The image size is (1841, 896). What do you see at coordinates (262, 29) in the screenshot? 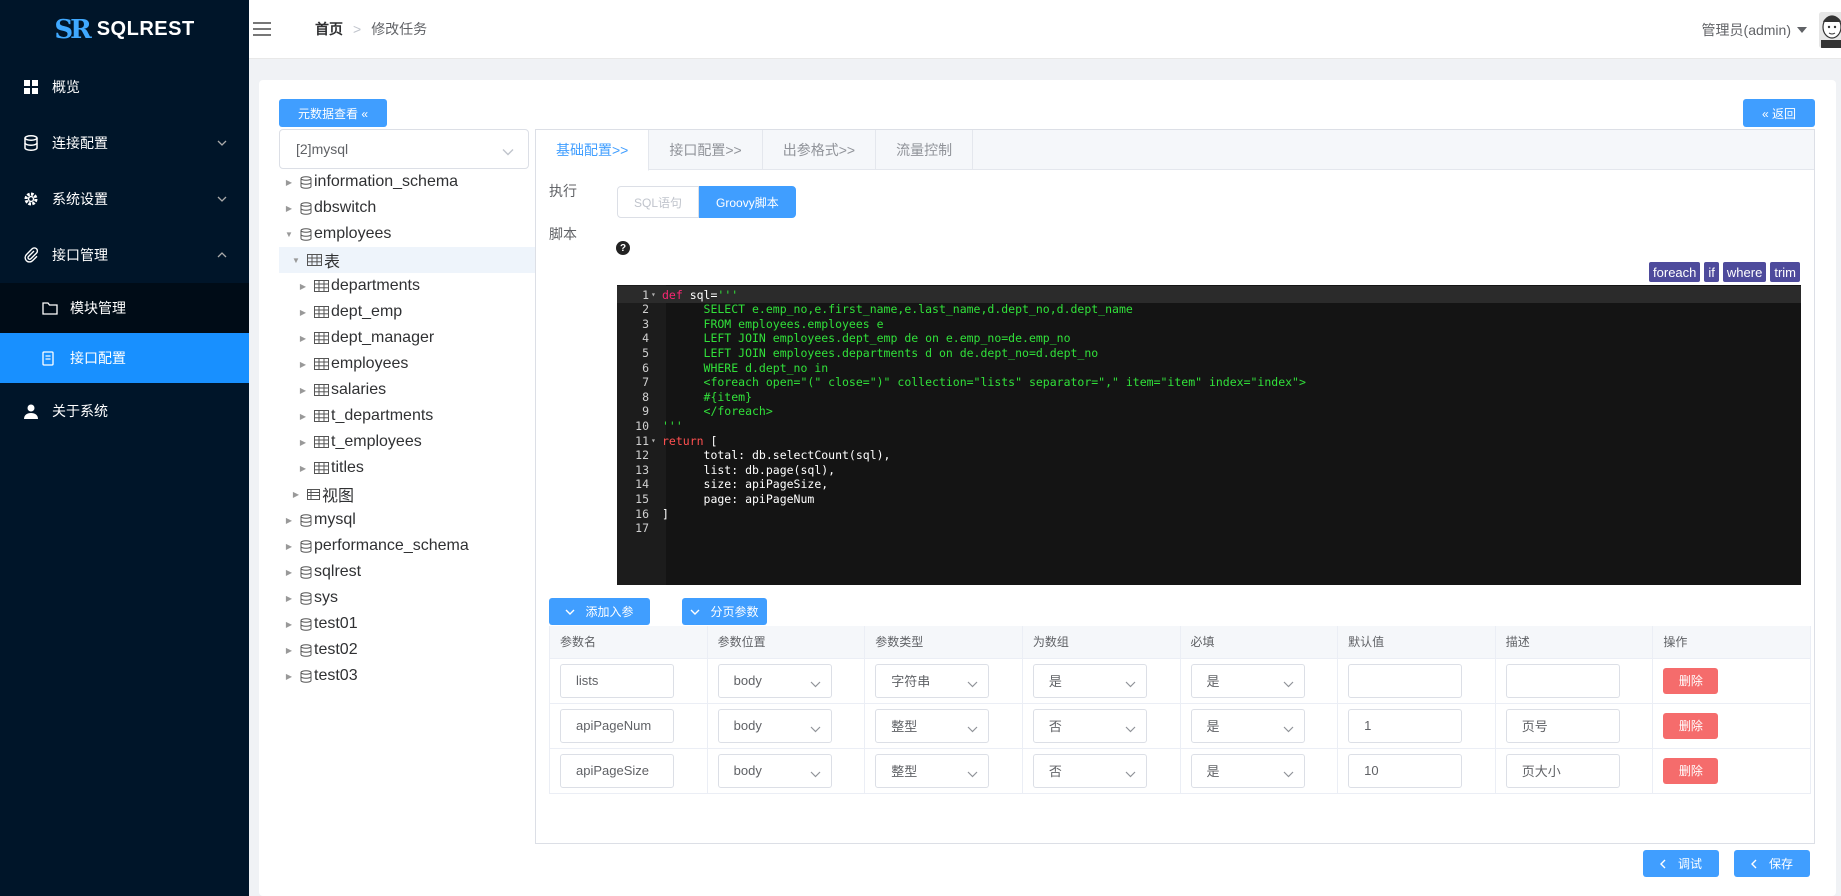
I see `menu-toggle-icon` at bounding box center [262, 29].